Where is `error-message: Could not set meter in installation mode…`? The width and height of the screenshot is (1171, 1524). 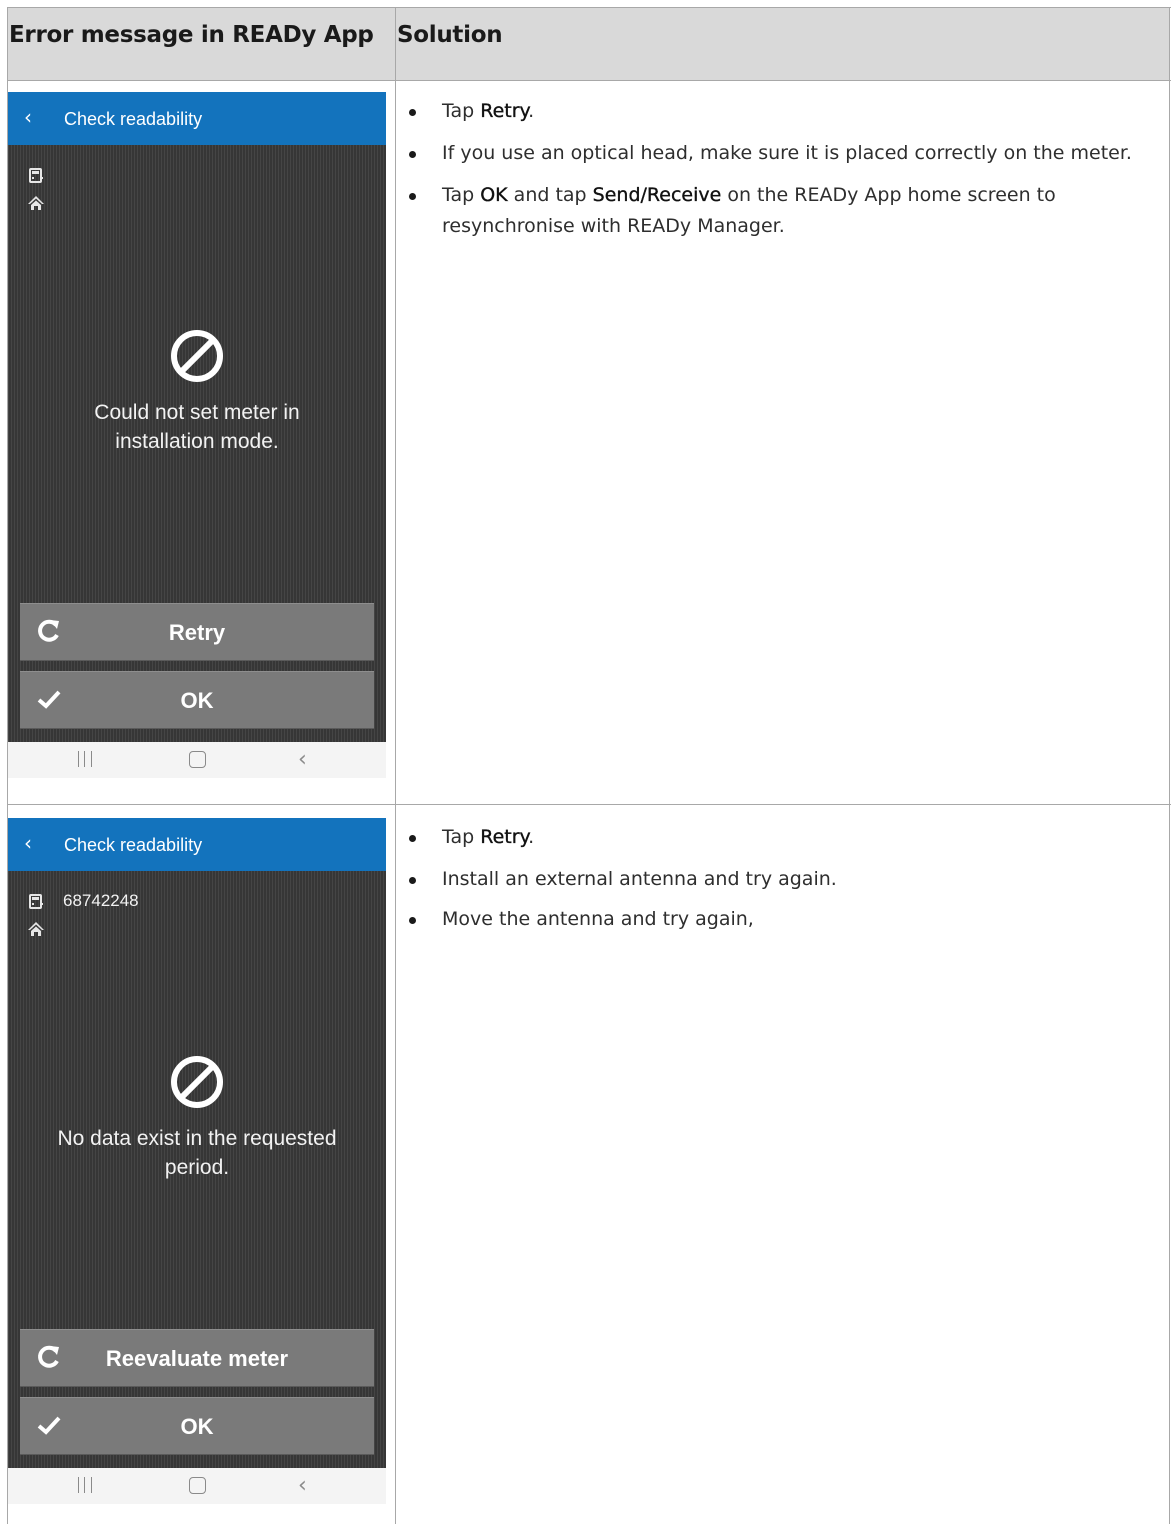
error-message: Could not set meter in installation mode… is located at coordinates (197, 427).